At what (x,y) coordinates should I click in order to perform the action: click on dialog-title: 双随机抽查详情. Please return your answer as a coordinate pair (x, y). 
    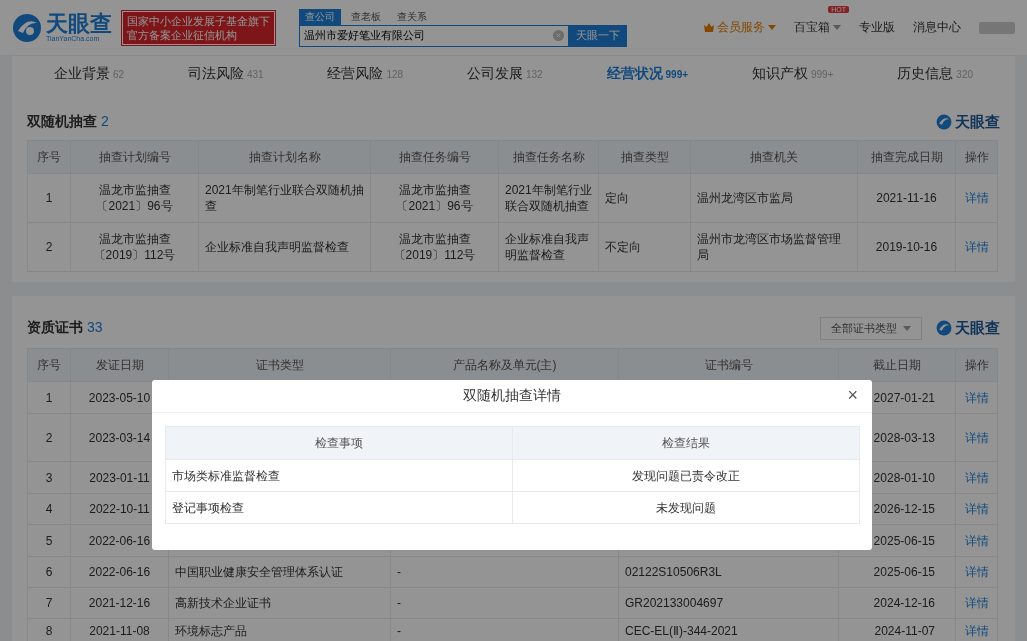
    Looking at the image, I should click on (512, 396).